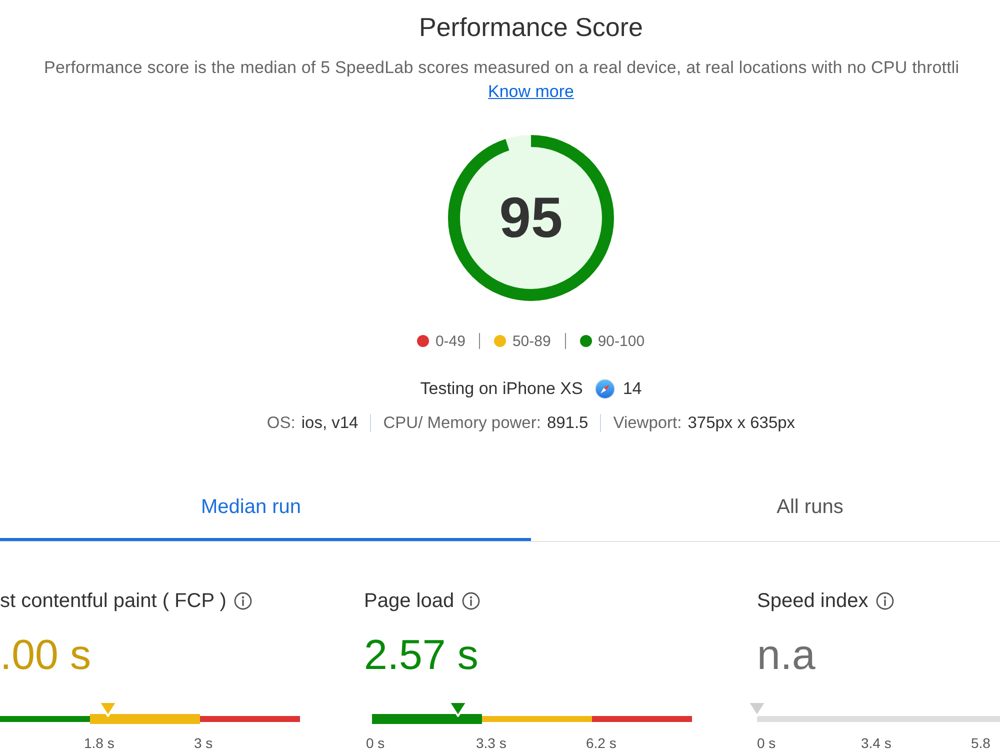 The image size is (1000, 750). What do you see at coordinates (531, 341) in the screenshot?
I see `legend-label: 50-89` at bounding box center [531, 341].